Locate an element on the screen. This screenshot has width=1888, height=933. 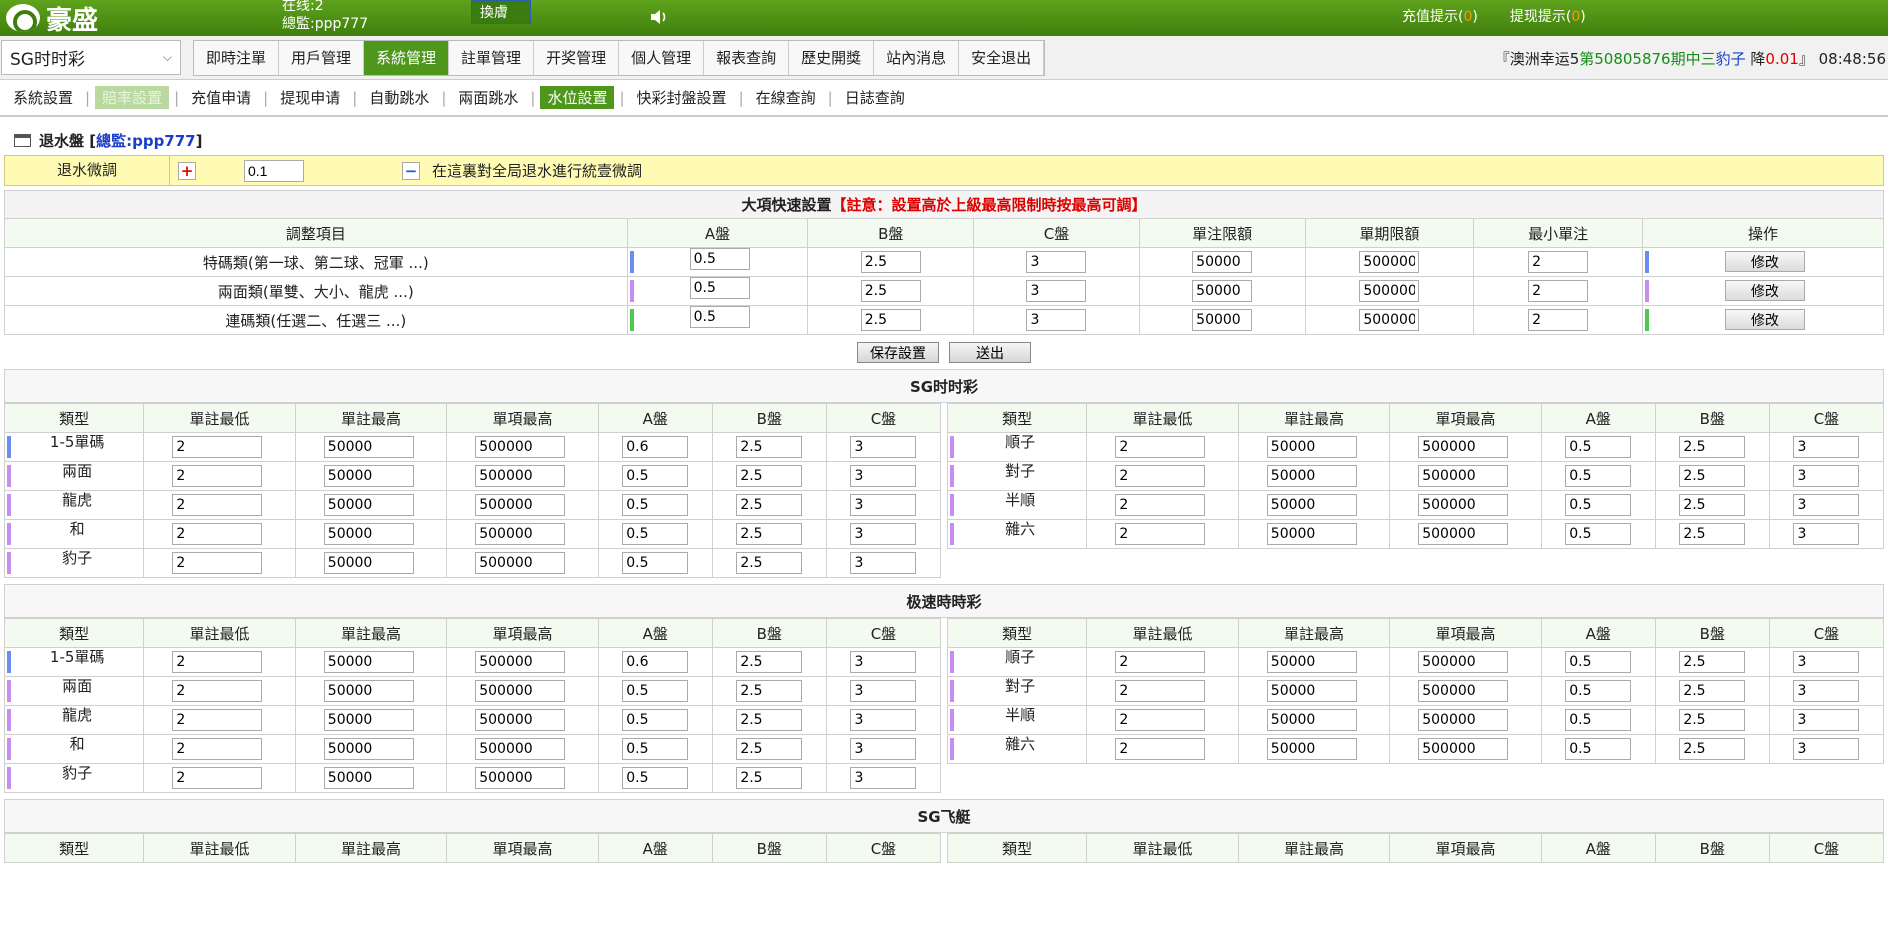
main-nav-item: 安全退出 is located at coordinates (1002, 58).